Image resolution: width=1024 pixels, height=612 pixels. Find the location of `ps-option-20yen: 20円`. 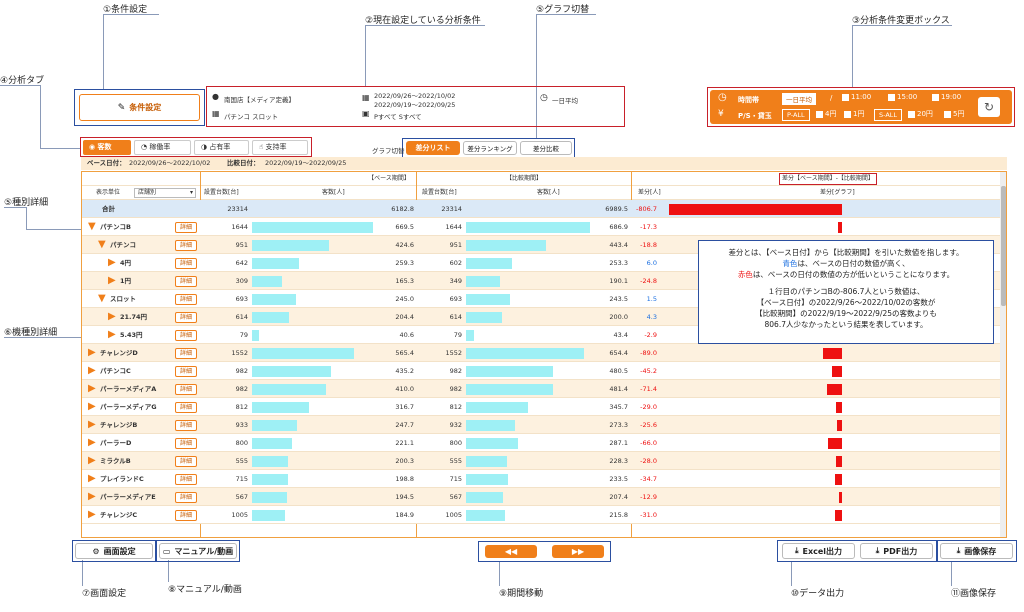

ps-option-20yen: 20円 is located at coordinates (920, 114).